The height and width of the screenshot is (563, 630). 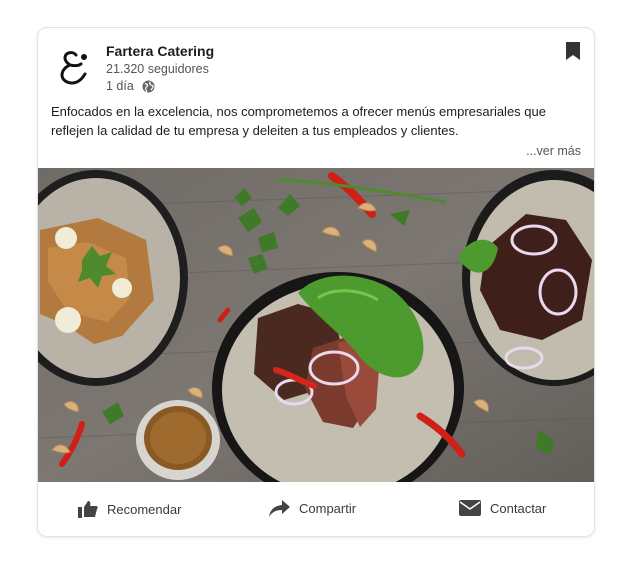 I want to click on recommend-button: Recomendar, so click(x=129, y=509).